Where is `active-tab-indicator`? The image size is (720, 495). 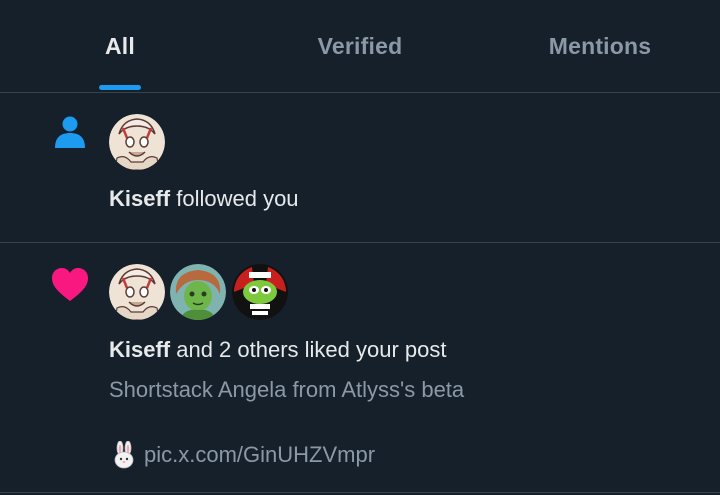 active-tab-indicator is located at coordinates (120, 87).